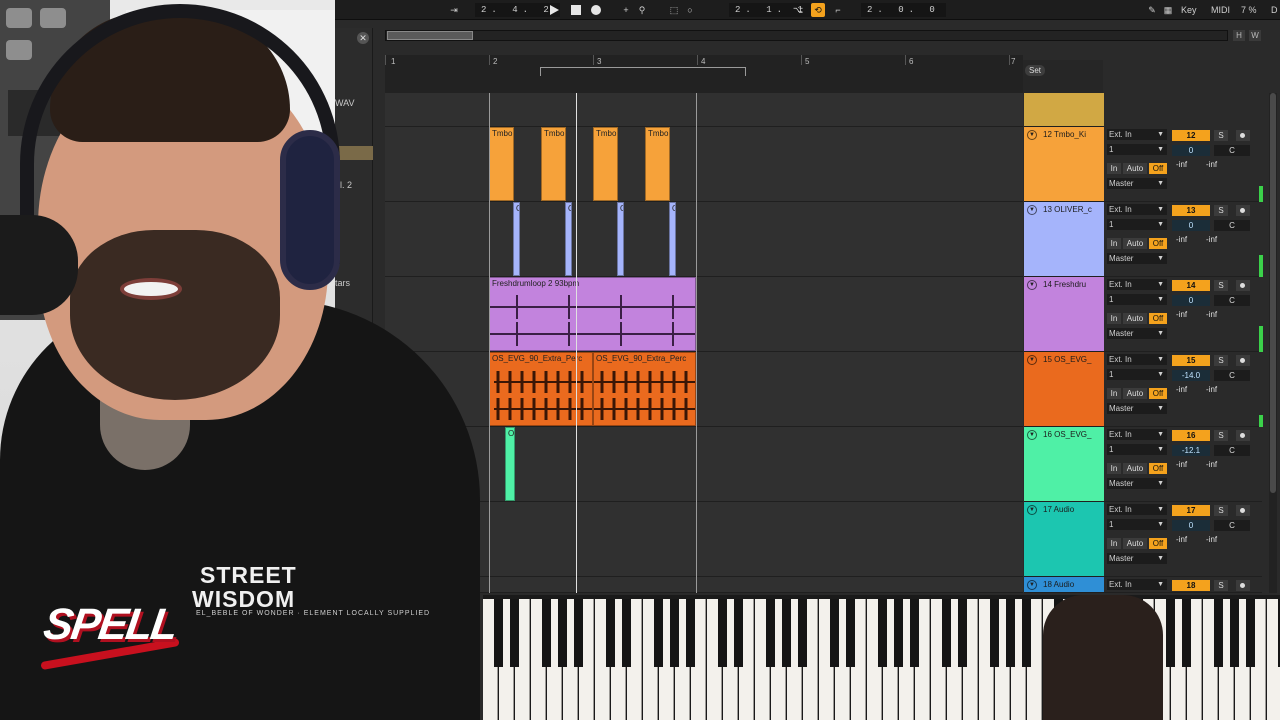 This screenshot has width=1280, height=720. Describe the element at coordinates (1064, 314) in the screenshot. I see `track-header: ▼ 14 Freshdru` at that location.